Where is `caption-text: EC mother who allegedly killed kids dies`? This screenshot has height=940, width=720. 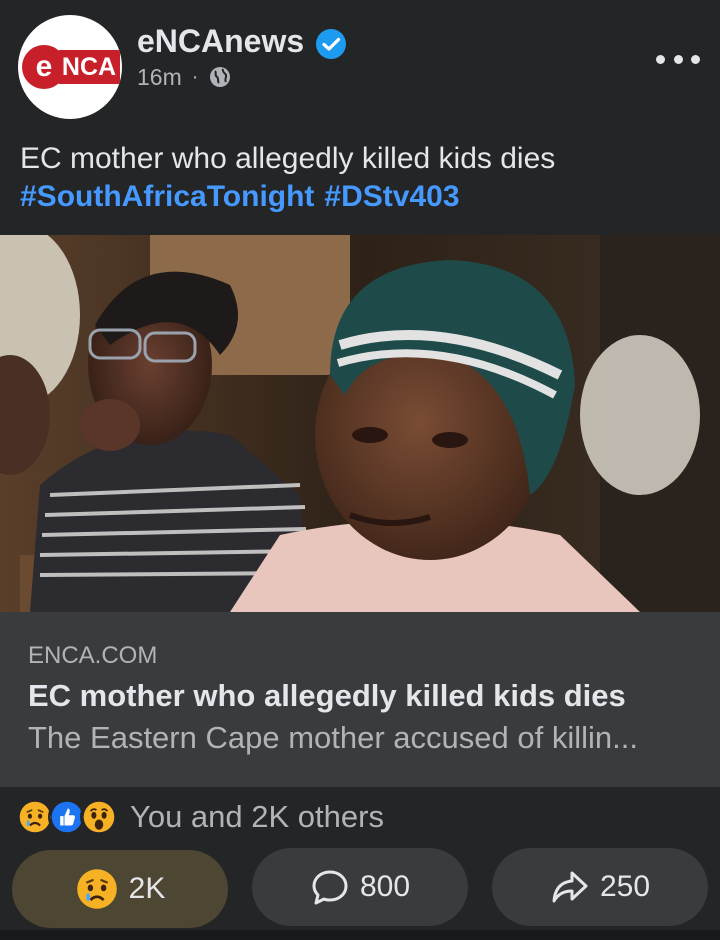
caption-text: EC mother who allegedly killed kids dies is located at coordinates (288, 158).